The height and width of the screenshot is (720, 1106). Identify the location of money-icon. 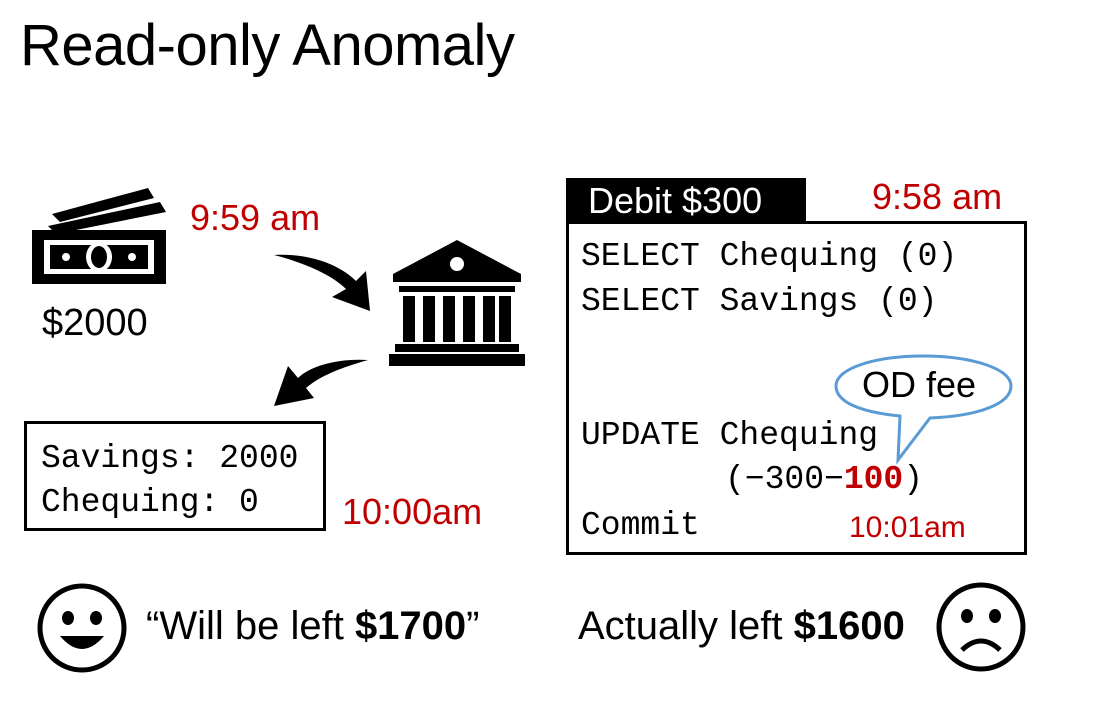
(99, 236).